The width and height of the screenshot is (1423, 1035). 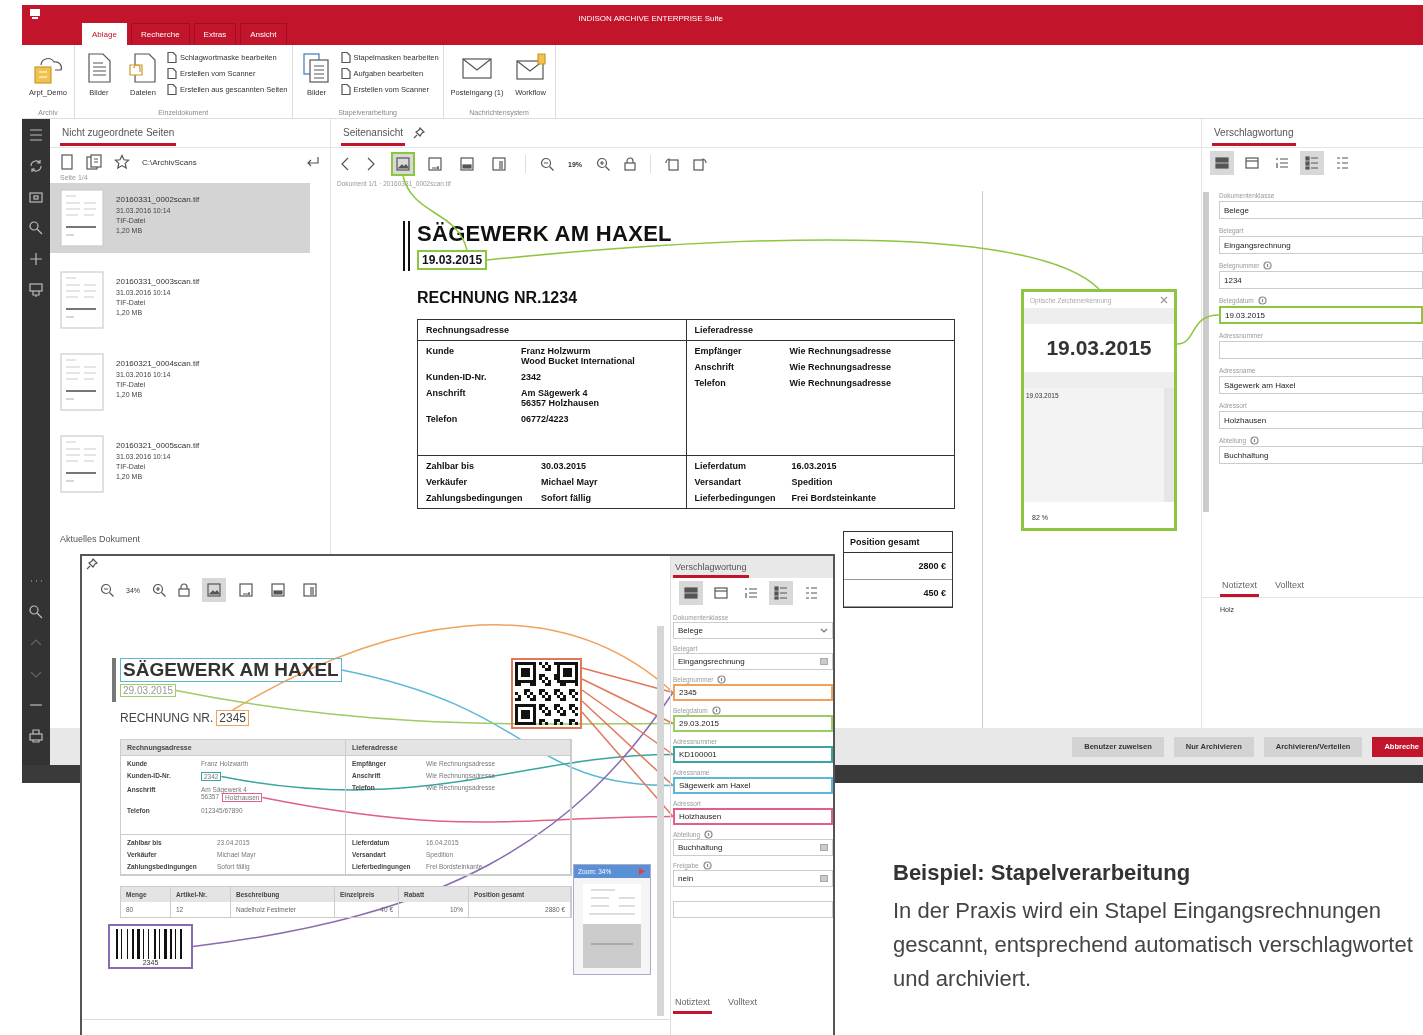 I want to click on file-name: 20160321_0004scan.tif, so click(x=158, y=363).